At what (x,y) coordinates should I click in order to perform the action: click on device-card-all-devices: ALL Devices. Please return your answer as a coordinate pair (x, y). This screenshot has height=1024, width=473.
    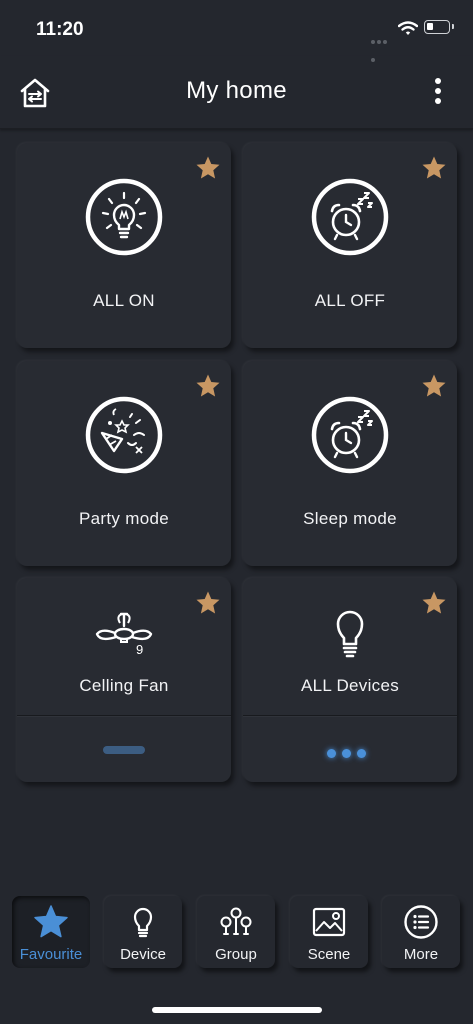
    Looking at the image, I should click on (350, 680).